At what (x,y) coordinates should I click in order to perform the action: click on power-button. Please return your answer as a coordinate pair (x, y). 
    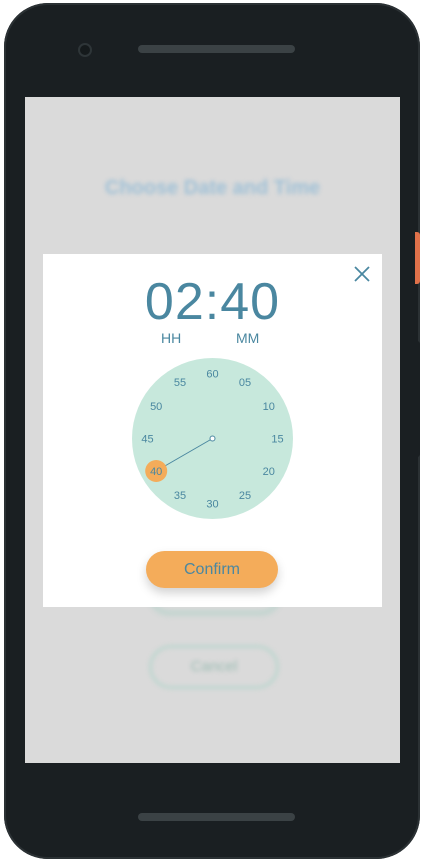
    Looking at the image, I should click on (417, 258).